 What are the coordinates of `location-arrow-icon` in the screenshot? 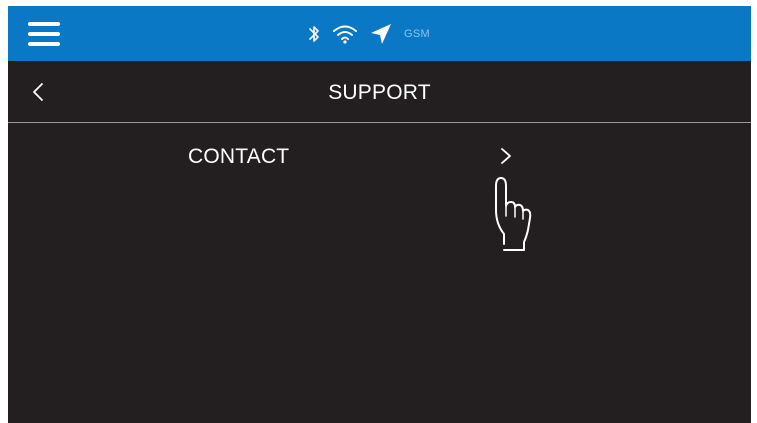 It's located at (381, 34).